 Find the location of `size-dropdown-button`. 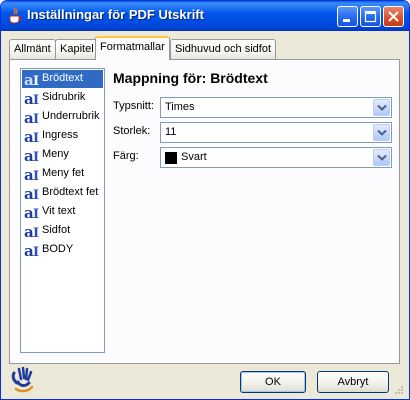

size-dropdown-button is located at coordinates (381, 132).